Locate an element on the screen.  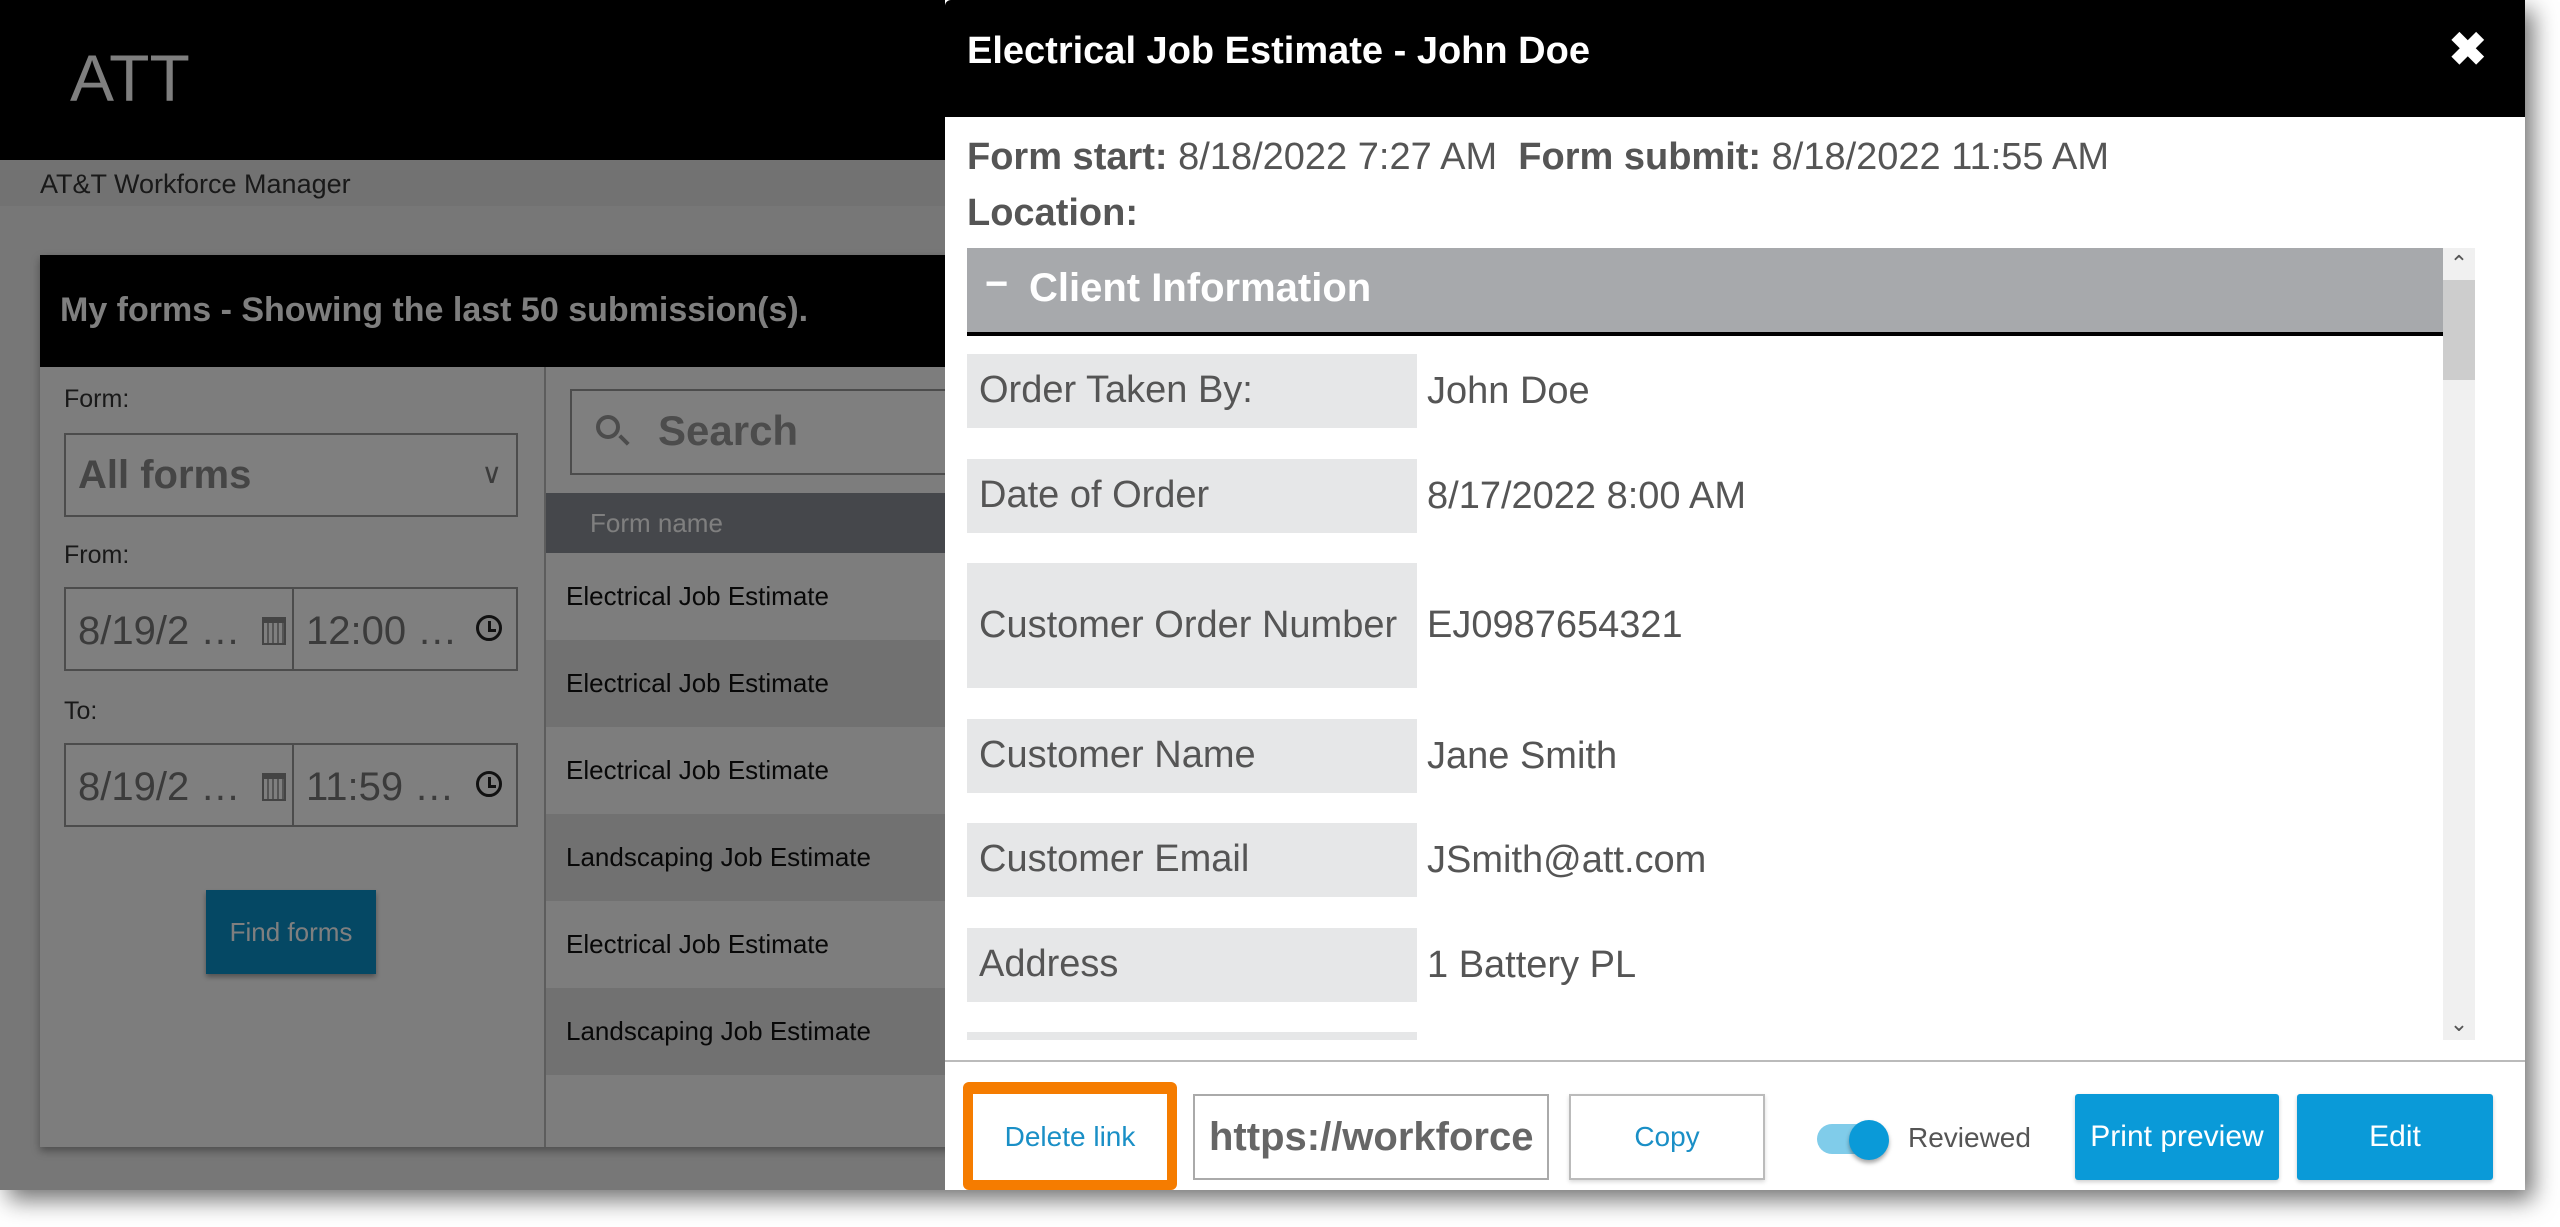
scroll-up-icon: ⌃ is located at coordinates (2459, 264).